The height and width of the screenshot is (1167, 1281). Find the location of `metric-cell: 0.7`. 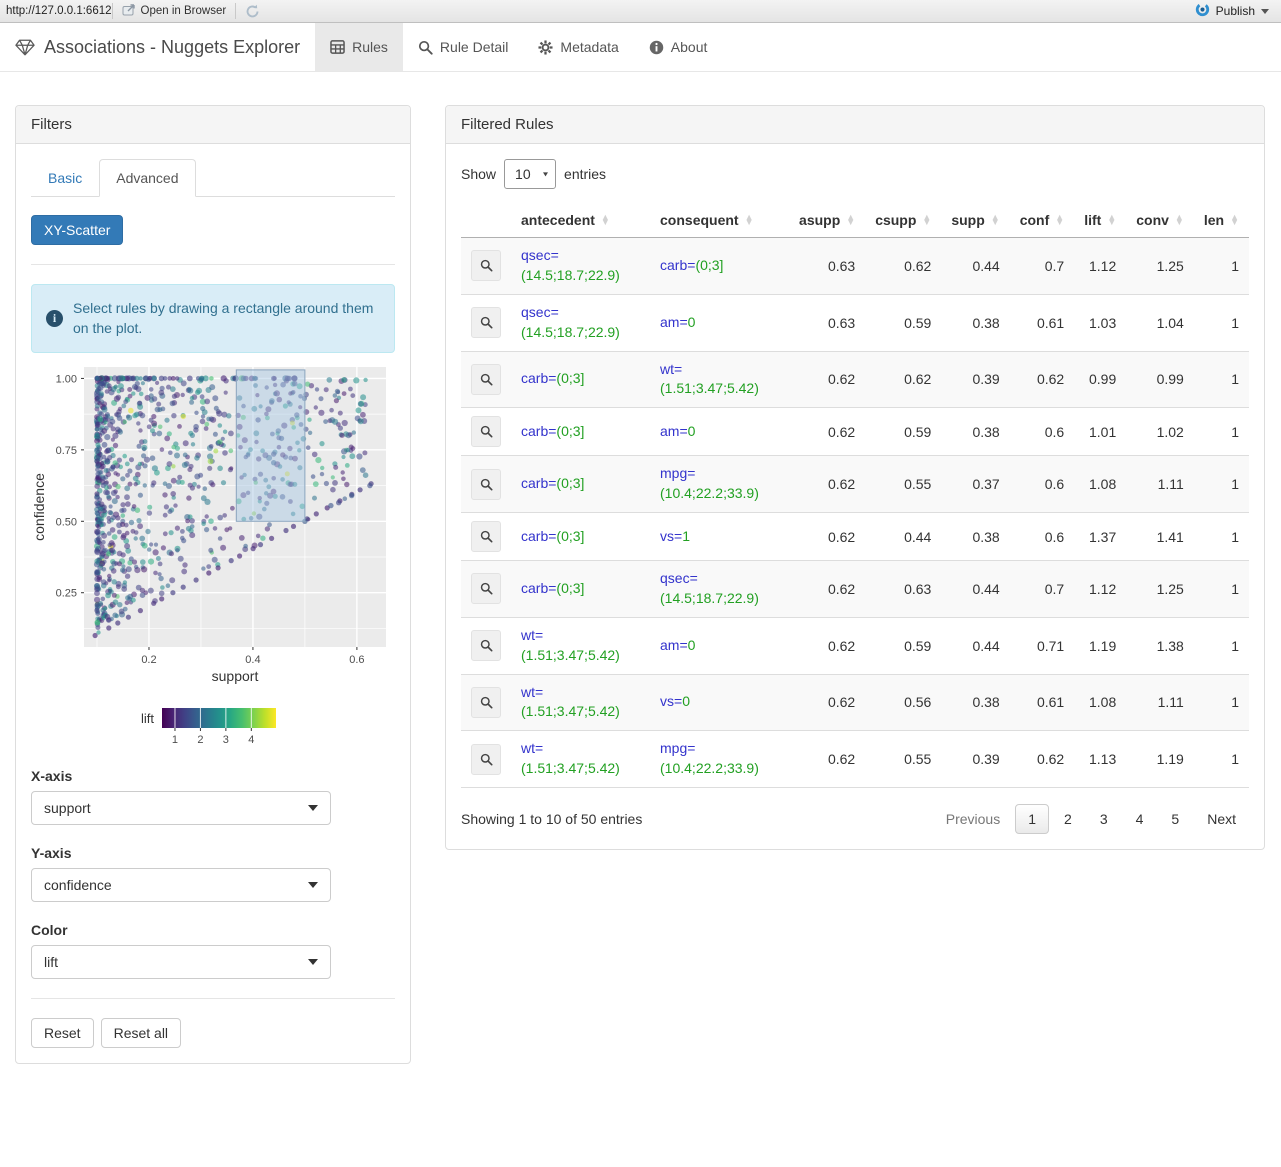

metric-cell: 0.7 is located at coordinates (1042, 589).